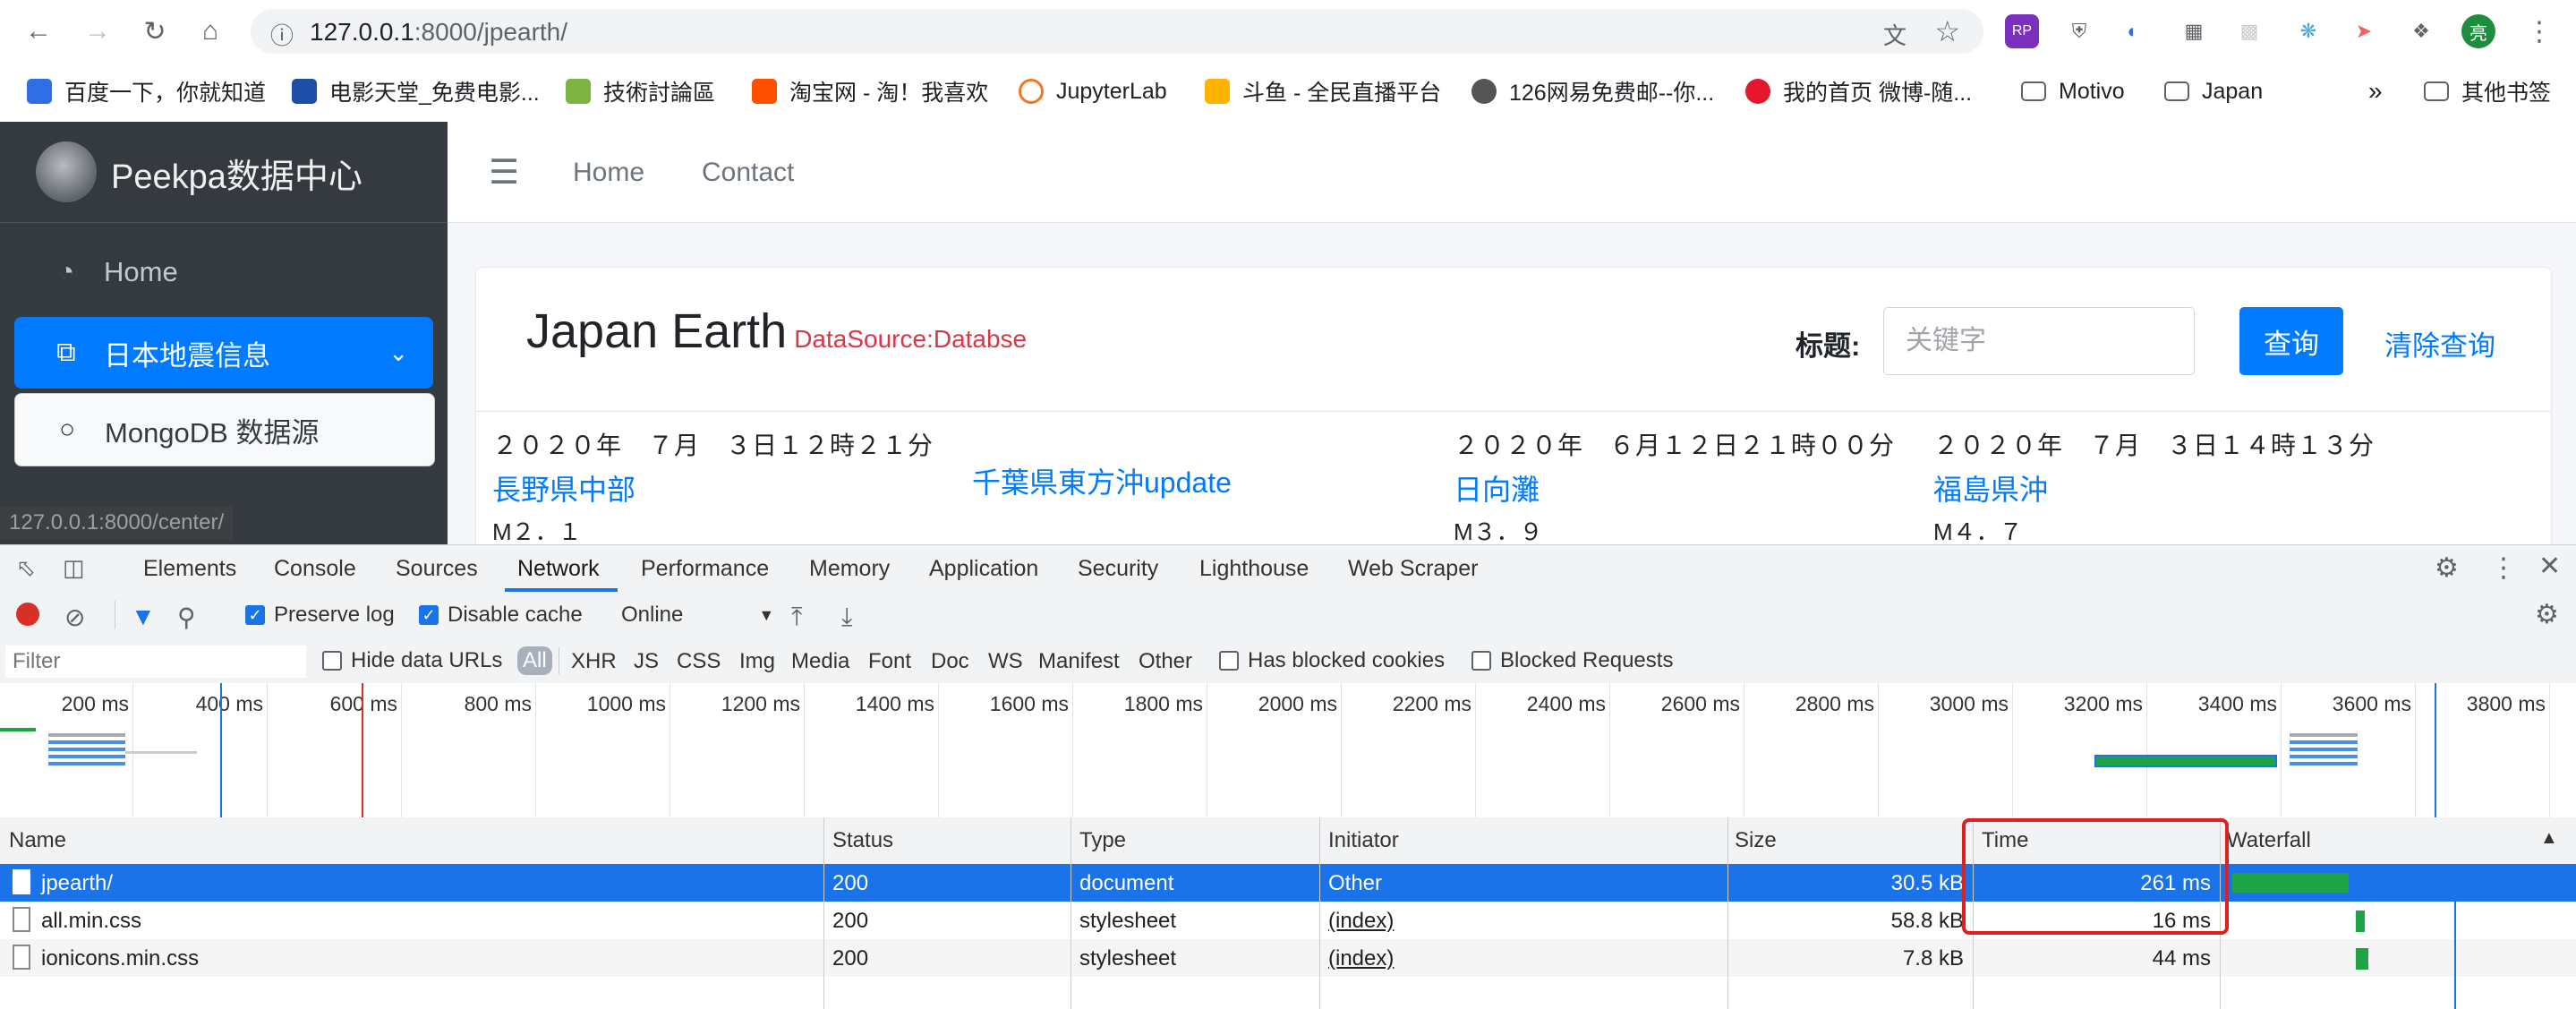 This screenshot has height=1009, width=2576. Describe the element at coordinates (224, 429) in the screenshot. I see `sidebar-item-mongodb: ○ MongoDB 数据源` at that location.